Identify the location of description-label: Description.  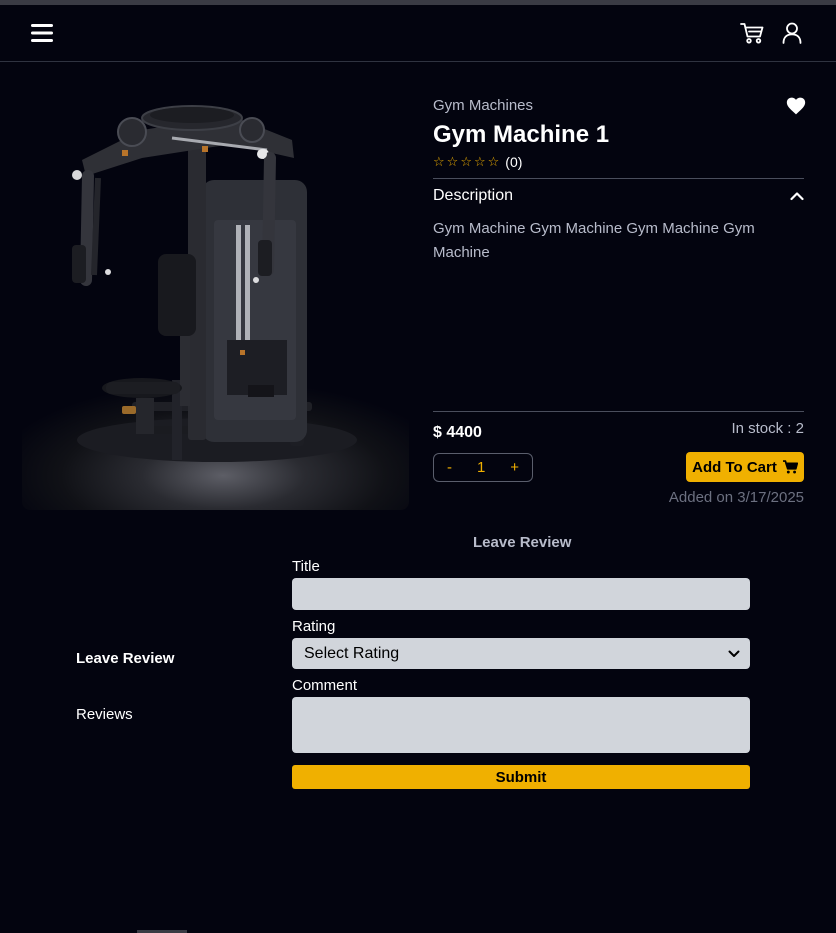
(473, 195).